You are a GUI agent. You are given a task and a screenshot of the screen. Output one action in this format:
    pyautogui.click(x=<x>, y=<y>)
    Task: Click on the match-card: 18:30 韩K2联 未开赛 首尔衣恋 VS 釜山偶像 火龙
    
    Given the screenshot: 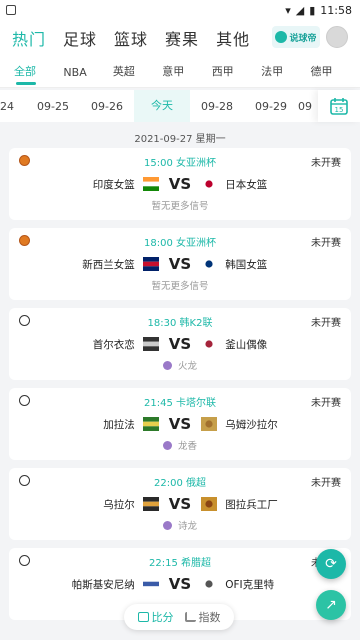 What is the action you would take?
    pyautogui.click(x=180, y=344)
    